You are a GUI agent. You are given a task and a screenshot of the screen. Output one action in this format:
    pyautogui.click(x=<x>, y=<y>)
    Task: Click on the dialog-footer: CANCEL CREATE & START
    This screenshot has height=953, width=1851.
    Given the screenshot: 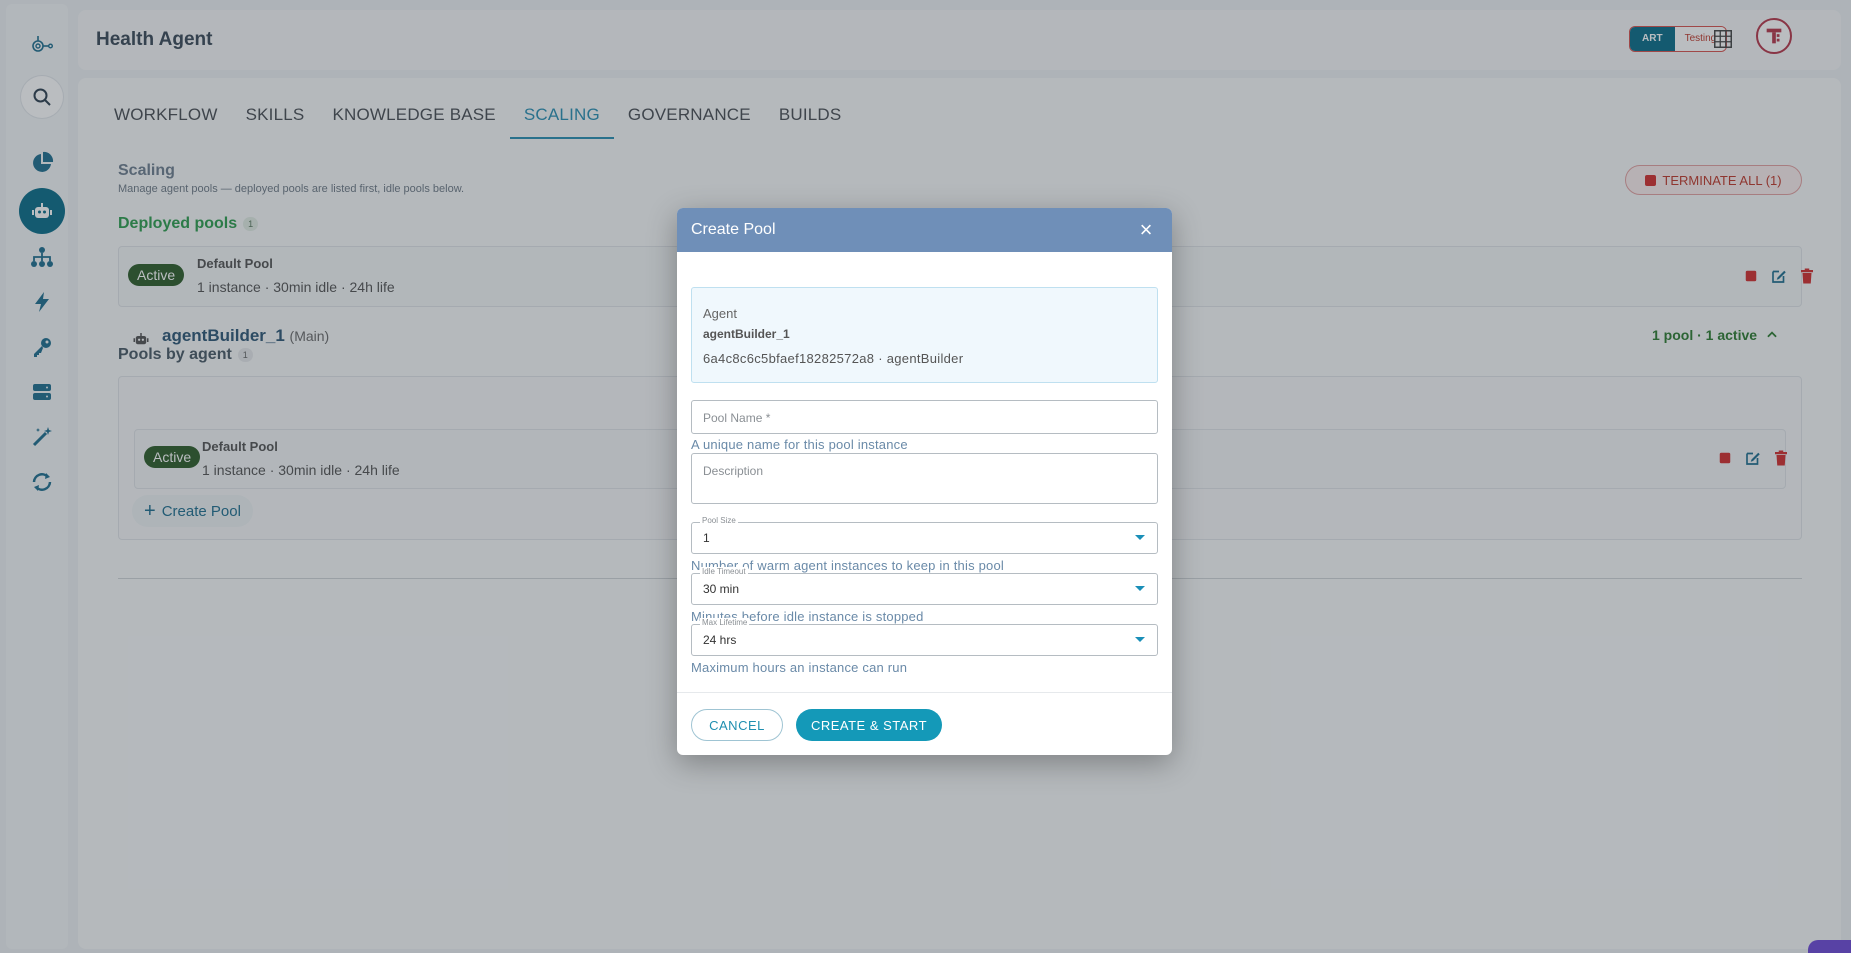 What is the action you would take?
    pyautogui.click(x=924, y=723)
    